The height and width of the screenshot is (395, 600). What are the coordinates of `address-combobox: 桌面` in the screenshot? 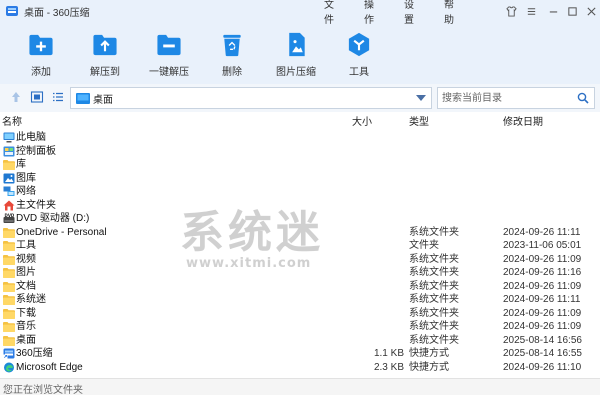 It's located at (251, 98).